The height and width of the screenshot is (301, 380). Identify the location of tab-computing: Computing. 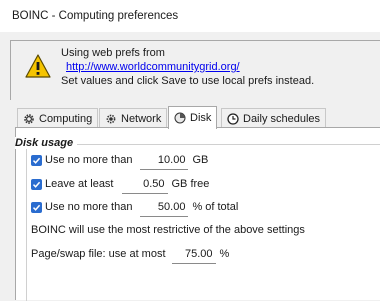
(58, 118).